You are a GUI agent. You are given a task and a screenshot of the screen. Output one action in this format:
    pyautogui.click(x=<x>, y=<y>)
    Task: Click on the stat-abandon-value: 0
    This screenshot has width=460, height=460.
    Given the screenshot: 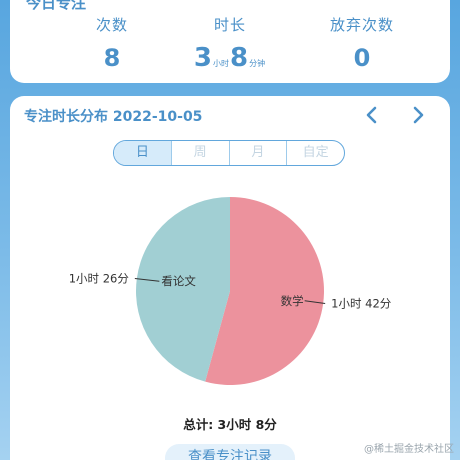 What is the action you would take?
    pyautogui.click(x=362, y=58)
    